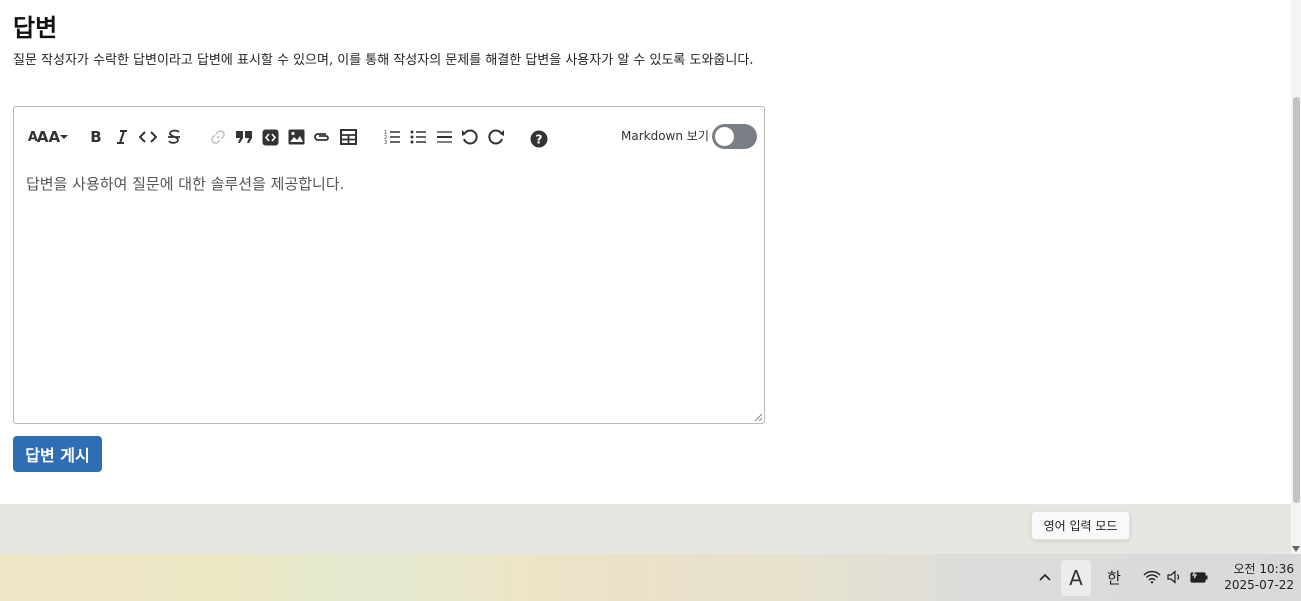 The width and height of the screenshot is (1301, 601). Describe the element at coordinates (470, 137) in the screenshot. I see `undo-icon` at that location.